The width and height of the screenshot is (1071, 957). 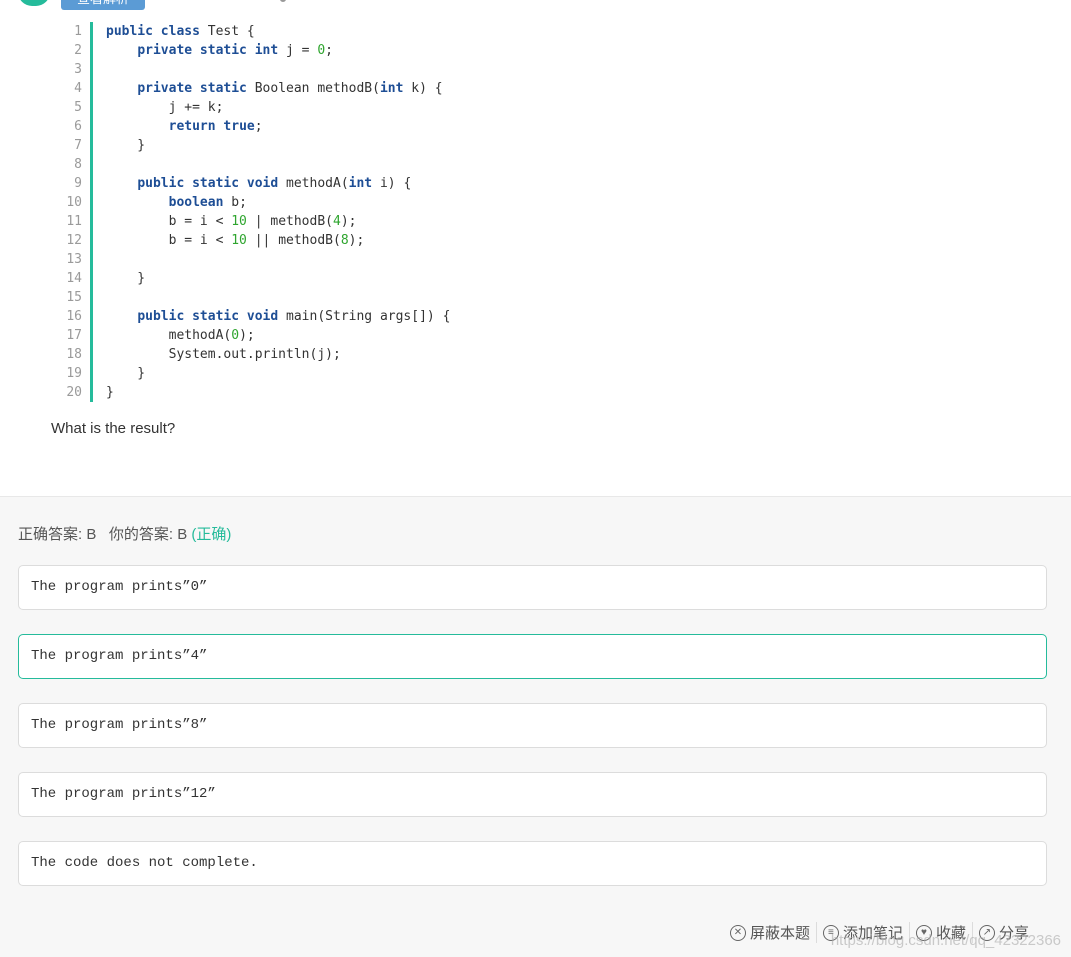 I want to click on option-e: The code does not complete., so click(x=532, y=863).